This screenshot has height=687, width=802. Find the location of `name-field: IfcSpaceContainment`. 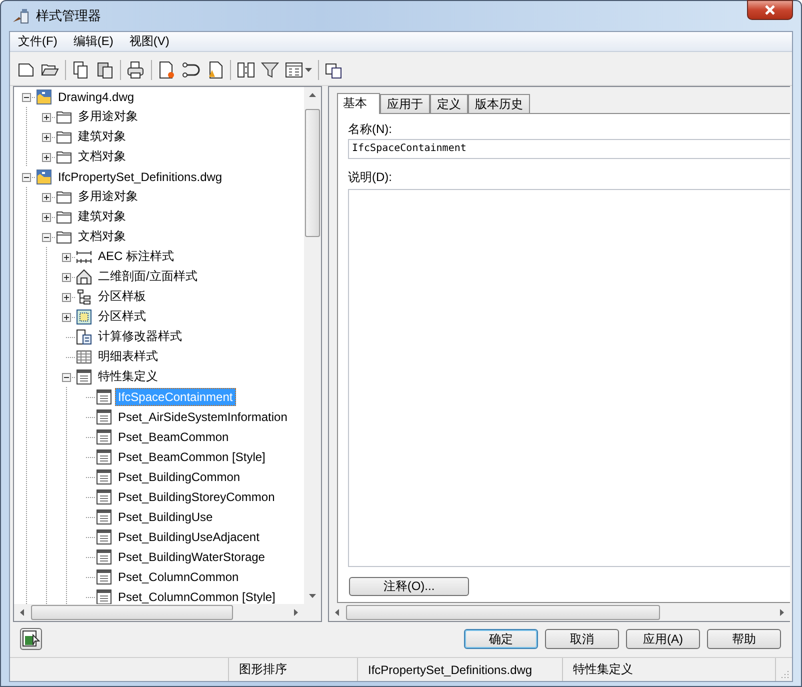

name-field: IfcSpaceContainment is located at coordinates (569, 148).